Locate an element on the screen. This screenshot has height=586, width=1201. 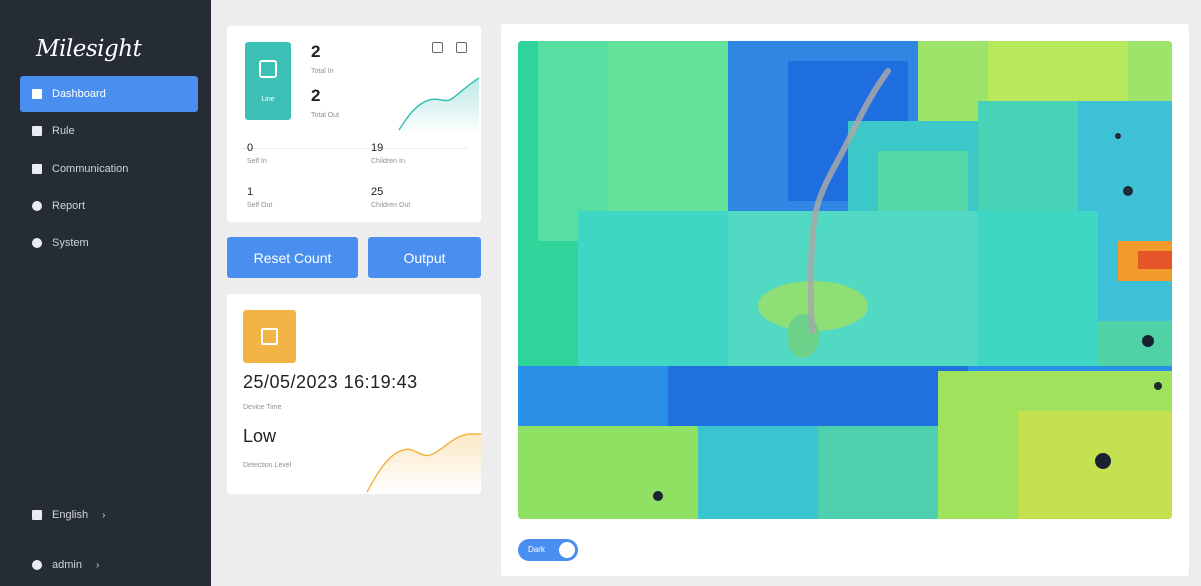
device-datetime: 25/05/2023 16:19:43 is located at coordinates (330, 382).